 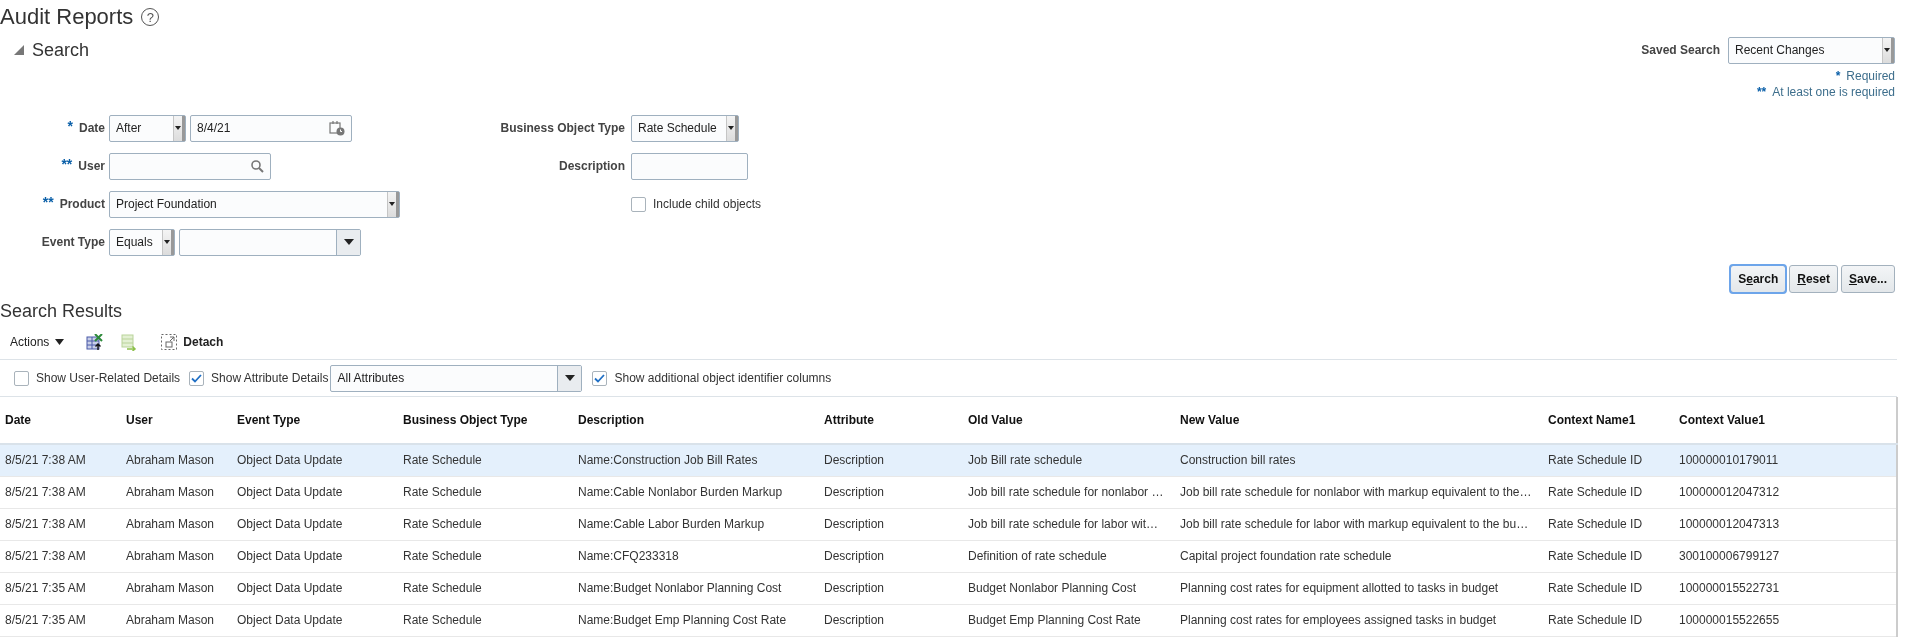 What do you see at coordinates (1785, 460) in the screenshot?
I see `table-cell: 100000010179011` at bounding box center [1785, 460].